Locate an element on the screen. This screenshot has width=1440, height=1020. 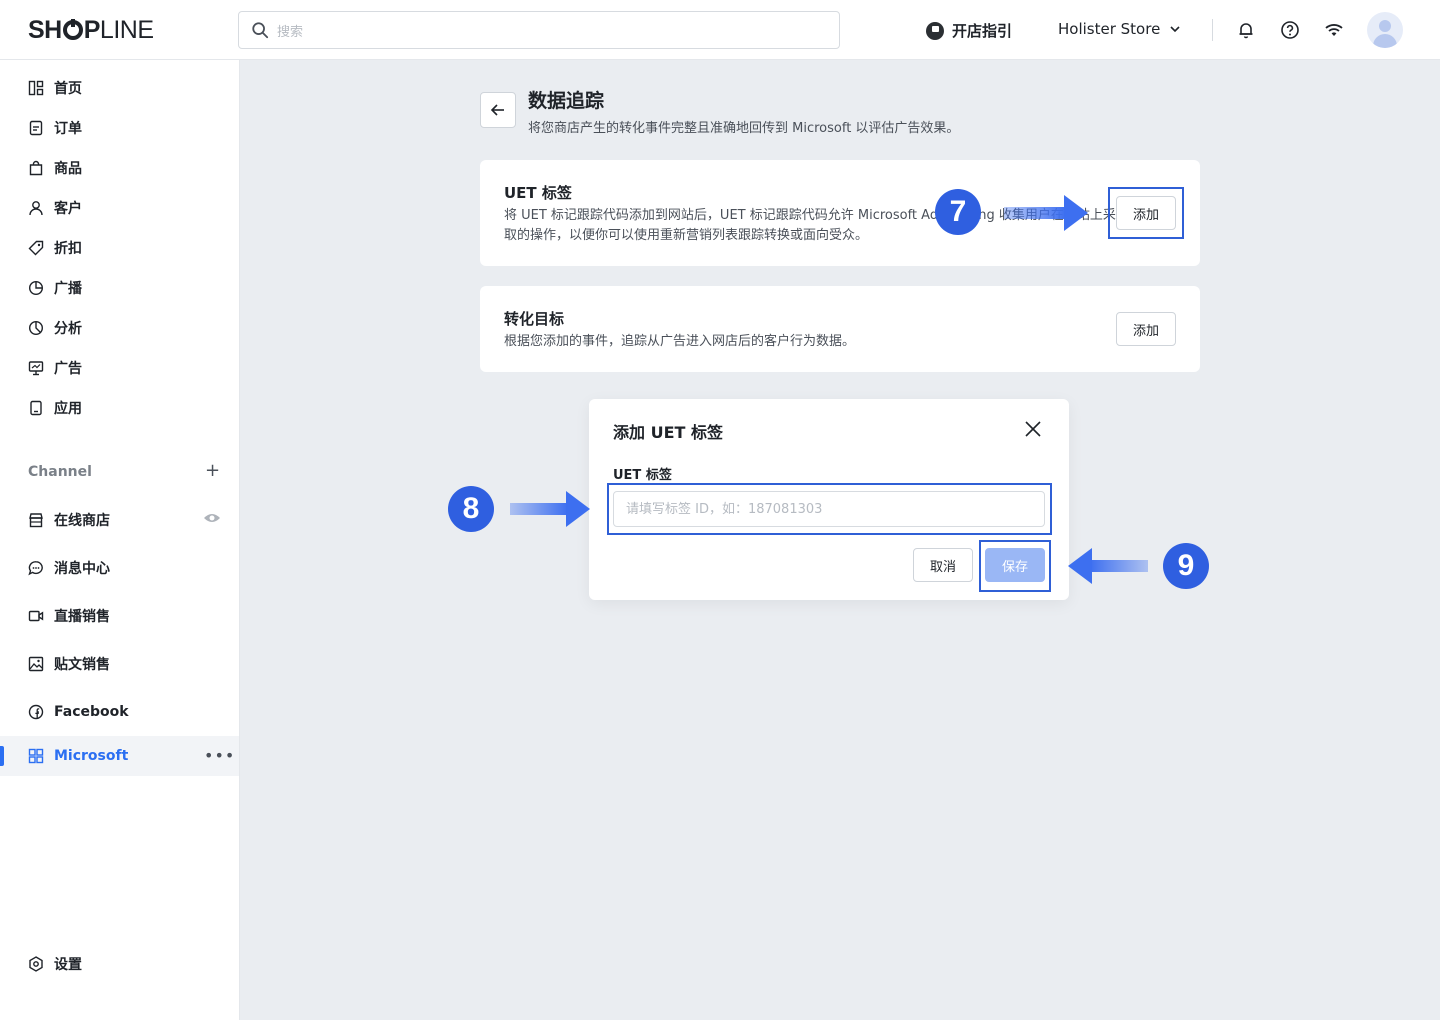
video-icon is located at coordinates (36, 616).